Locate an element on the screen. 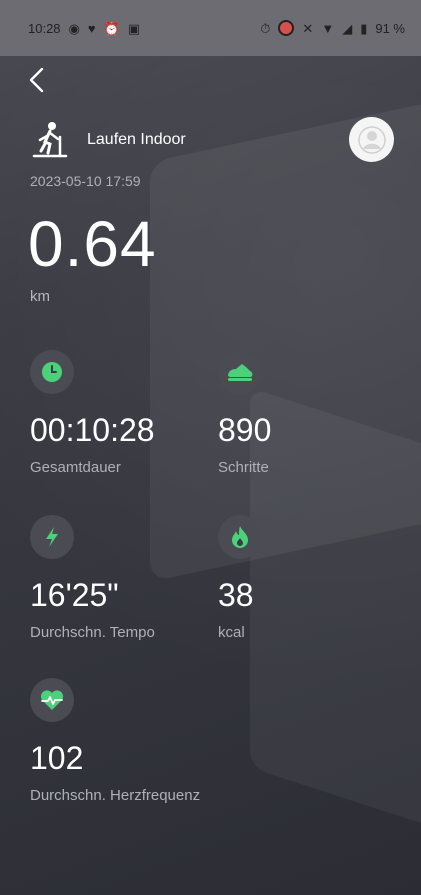 This screenshot has width=421, height=895. activity-title: Laufen Indoor is located at coordinates (136, 139).